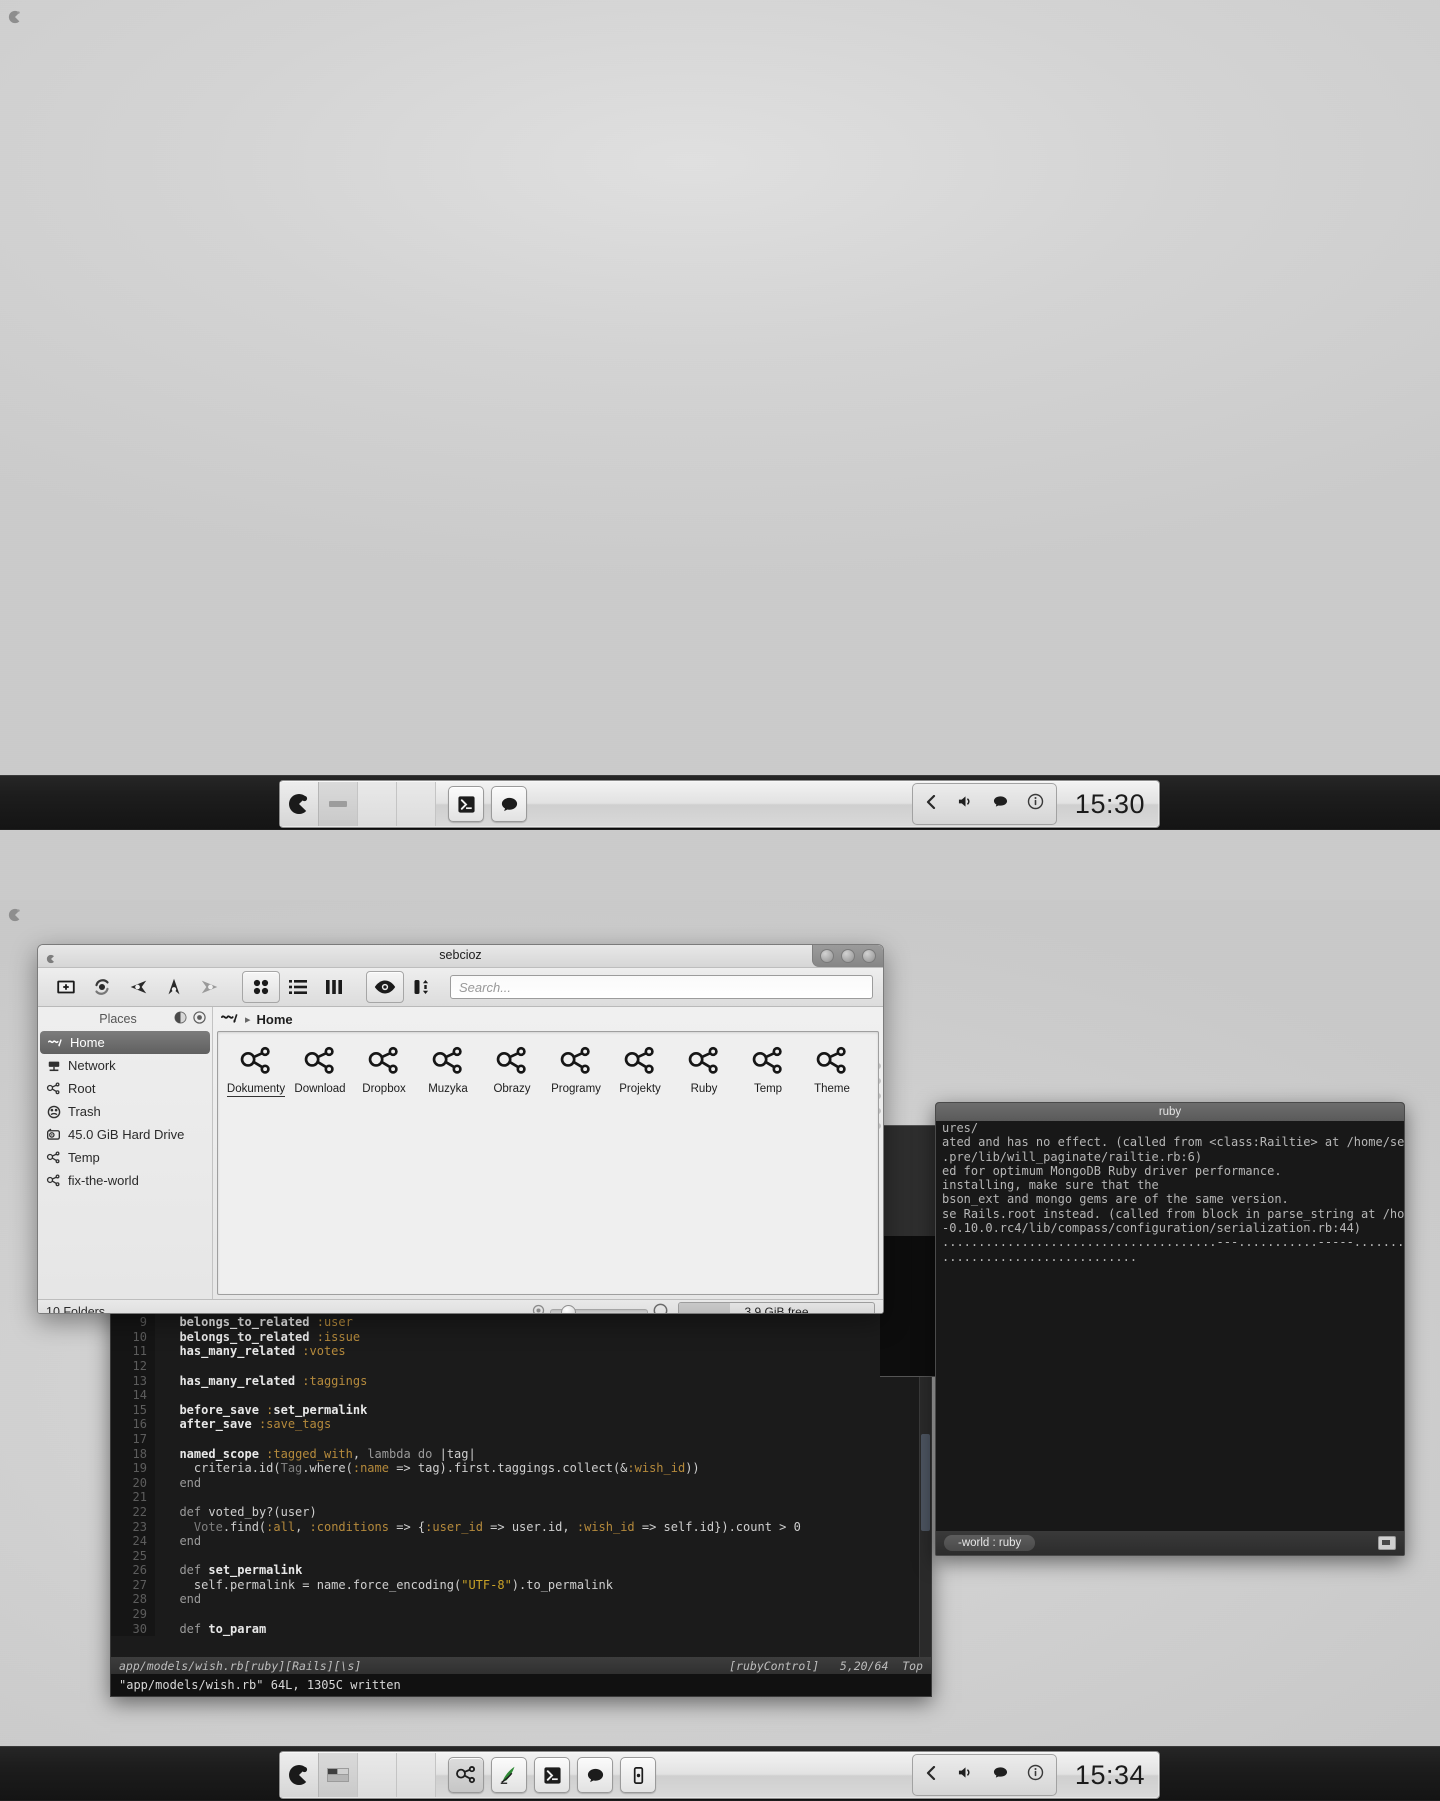  I want to click on top-window-list, so click(377, 804).